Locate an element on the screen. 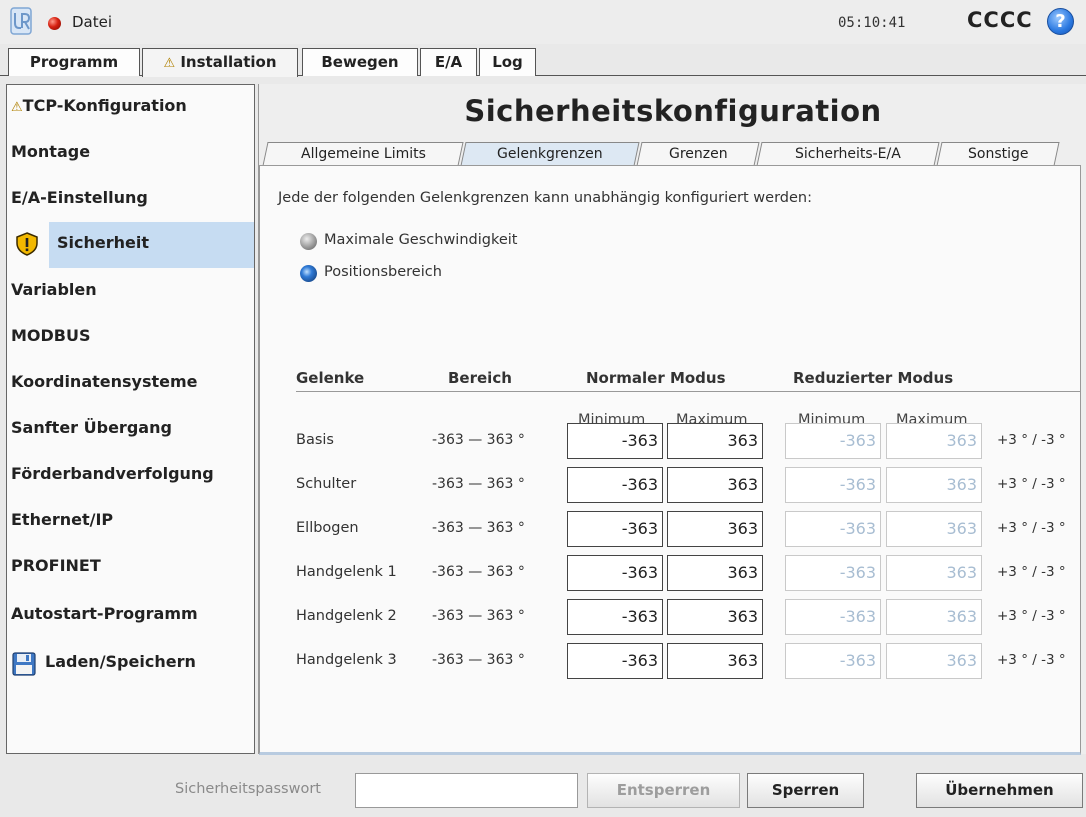  sidebar-item-label: Laden/Speichern is located at coordinates (120, 661).